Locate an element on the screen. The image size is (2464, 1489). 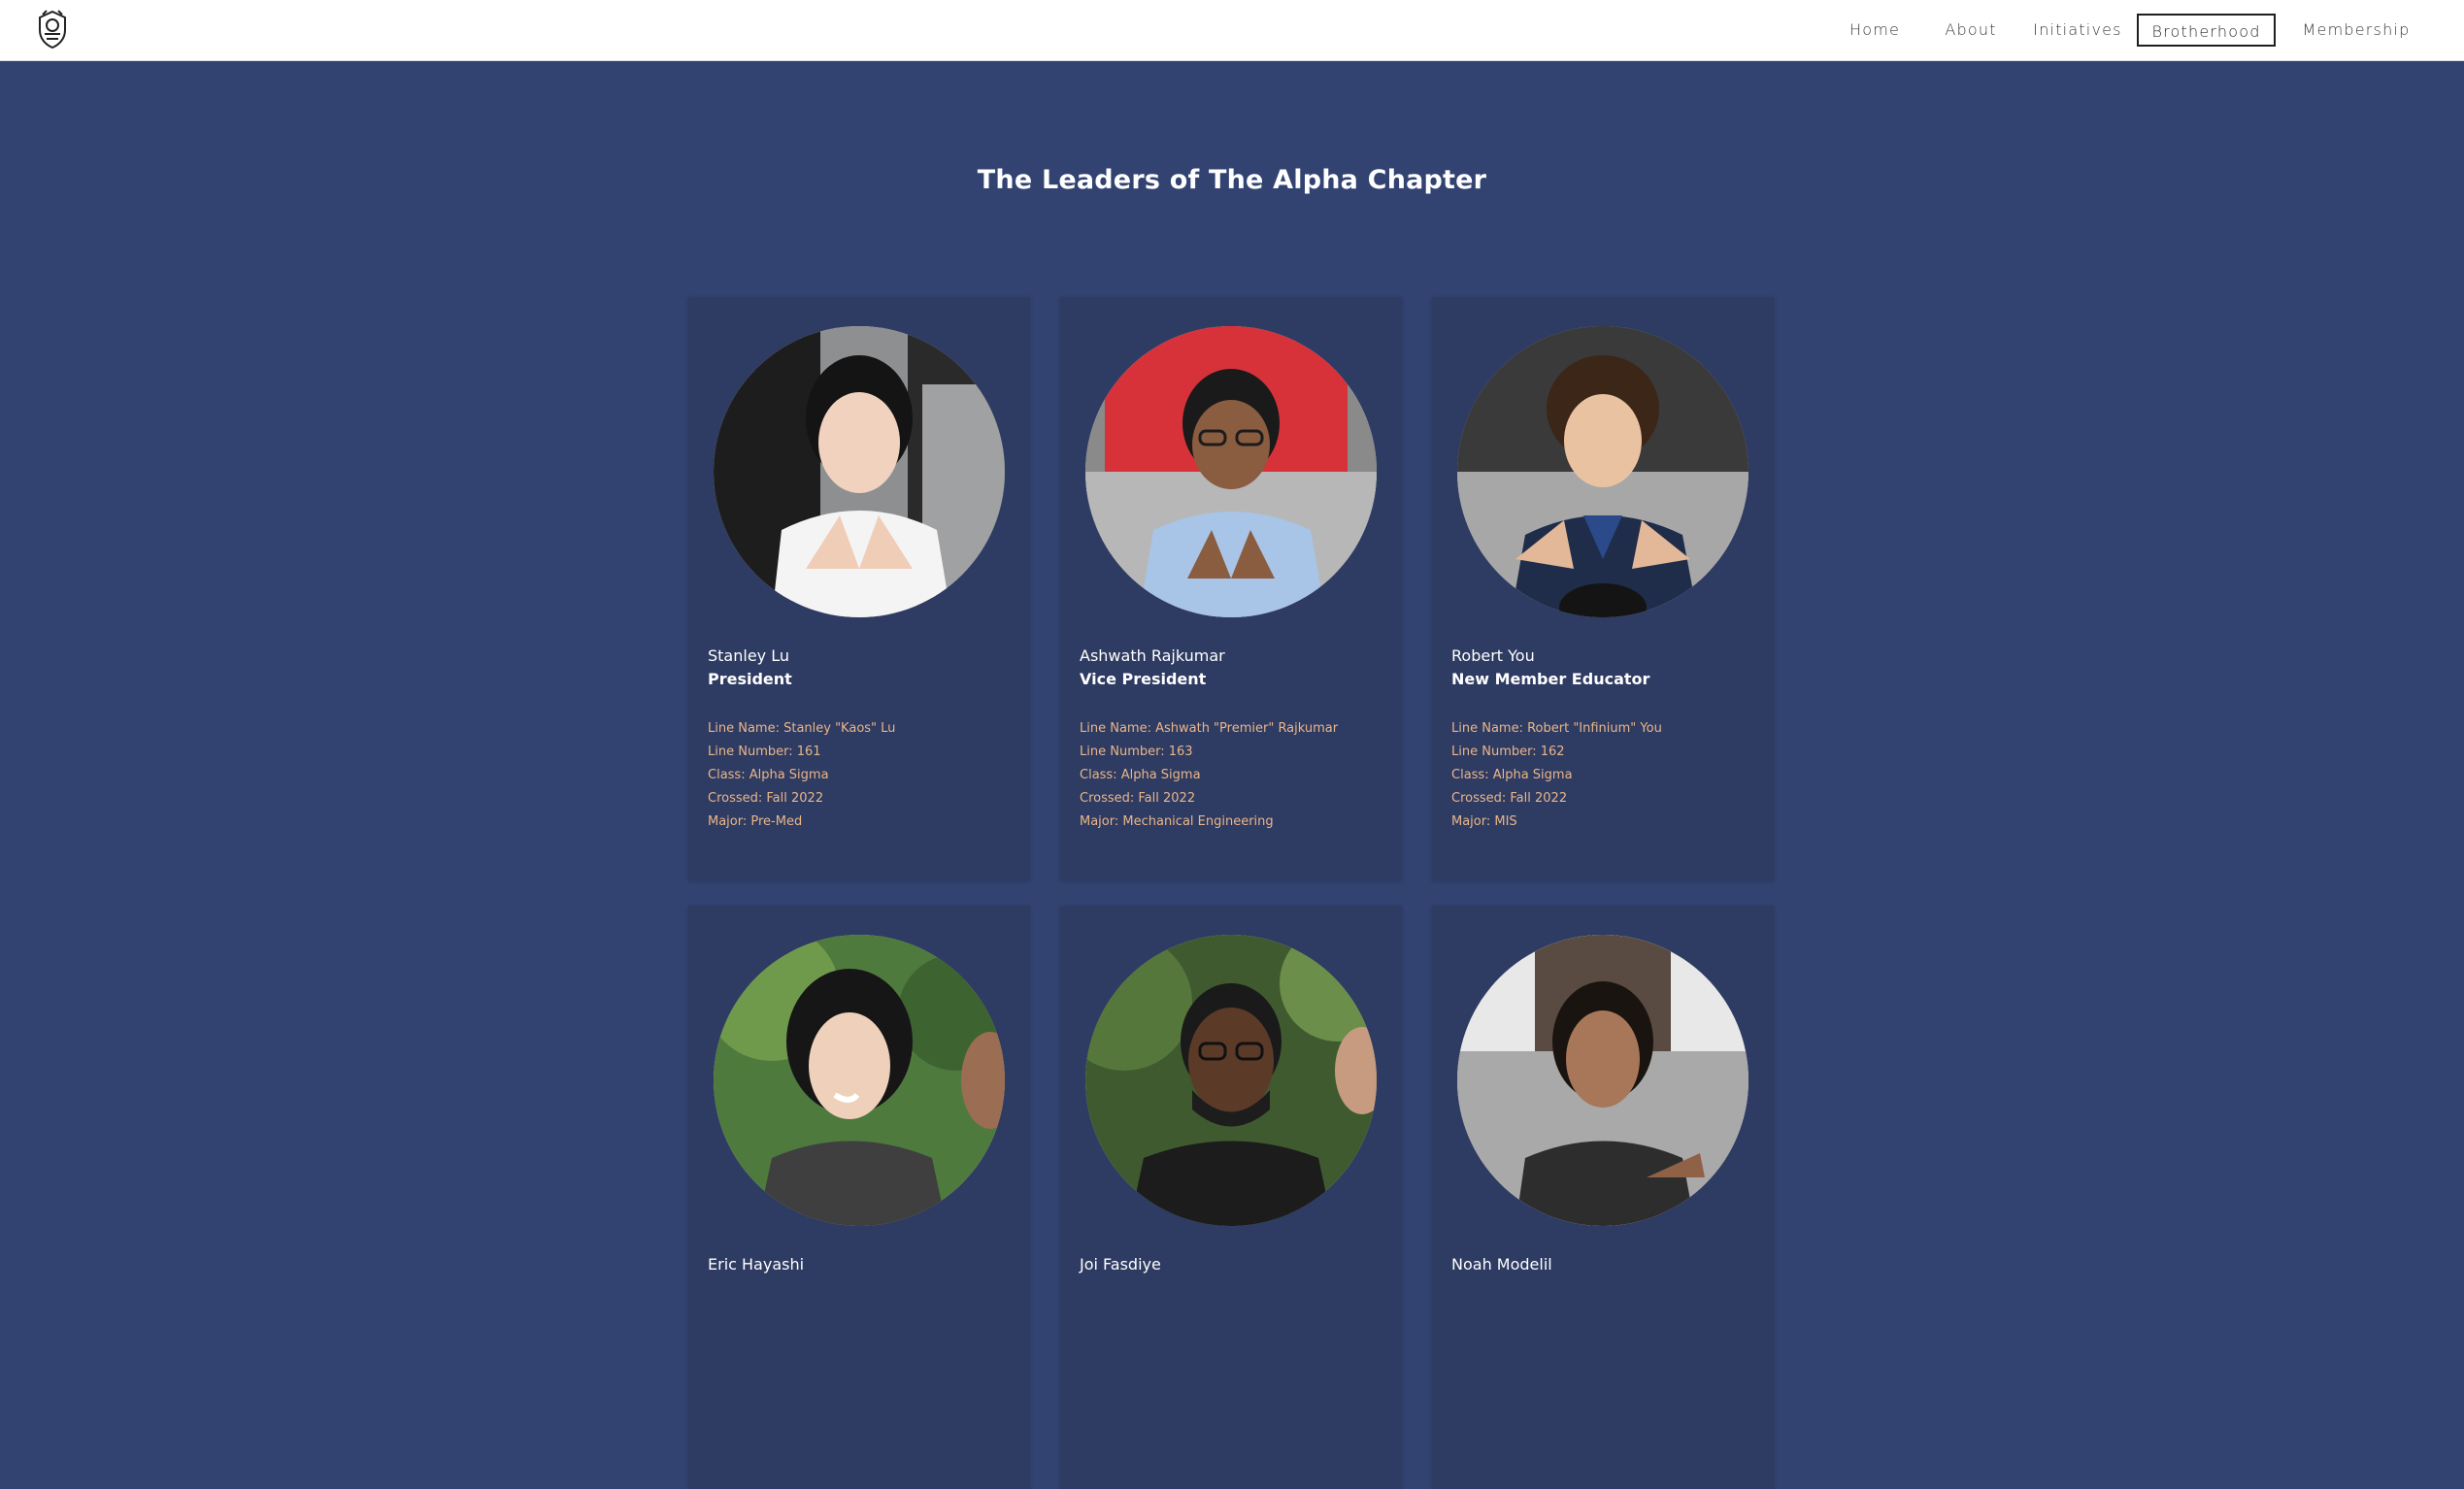
line-number: Line Number: 163 is located at coordinates (1136, 751).